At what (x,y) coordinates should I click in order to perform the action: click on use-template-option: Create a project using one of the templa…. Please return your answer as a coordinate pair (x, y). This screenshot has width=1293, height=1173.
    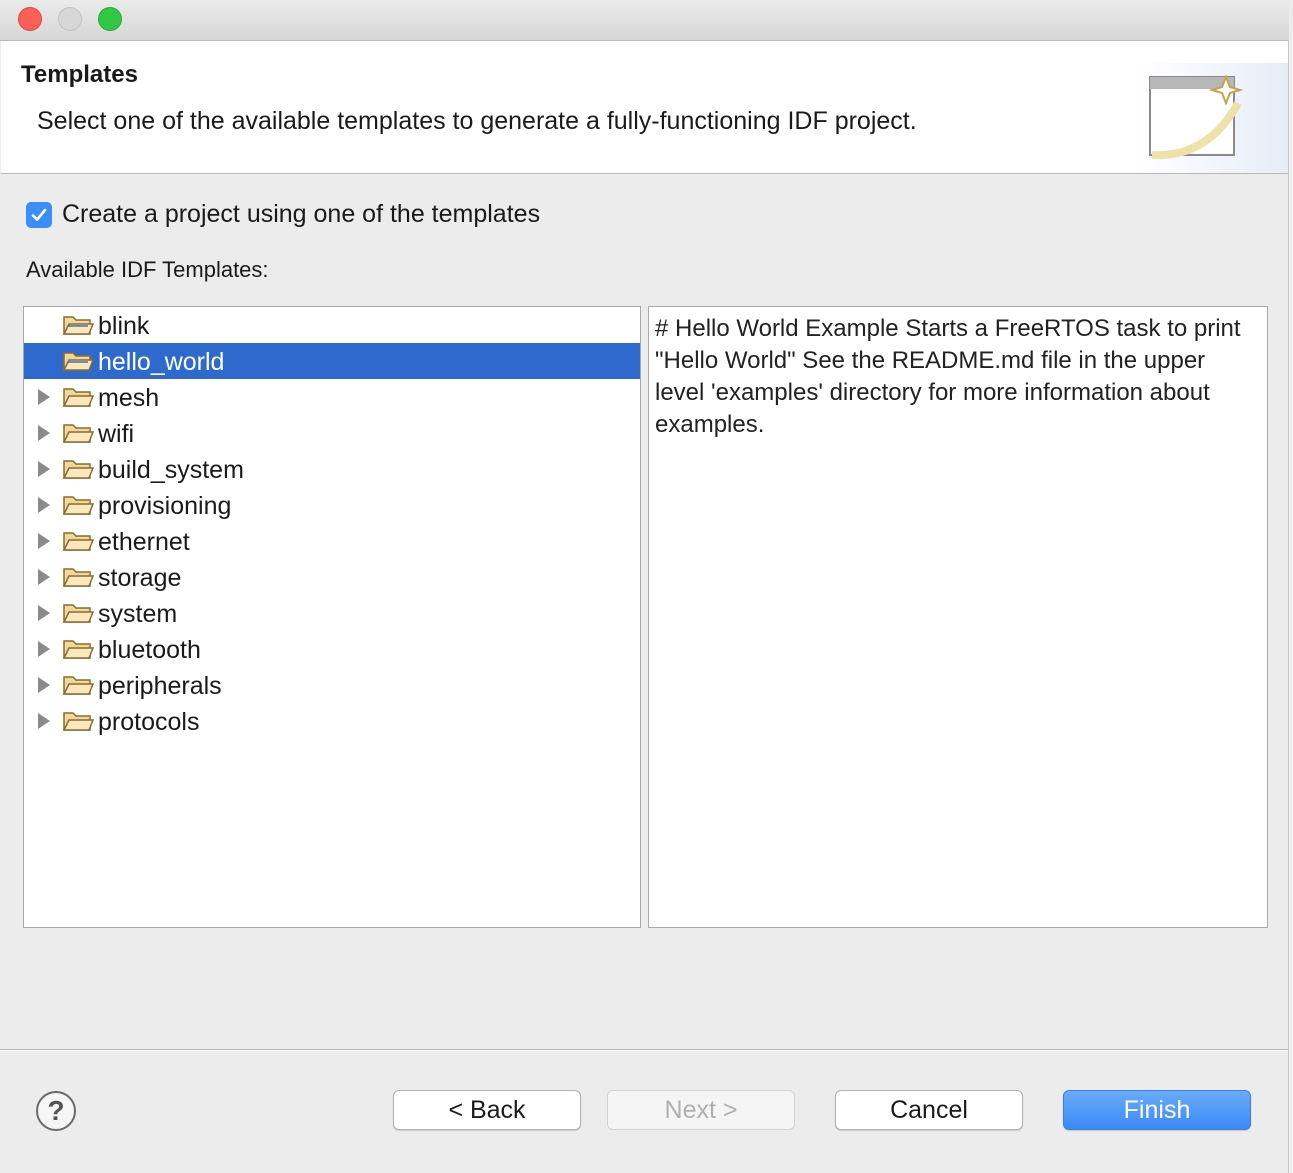
    Looking at the image, I should click on (283, 214).